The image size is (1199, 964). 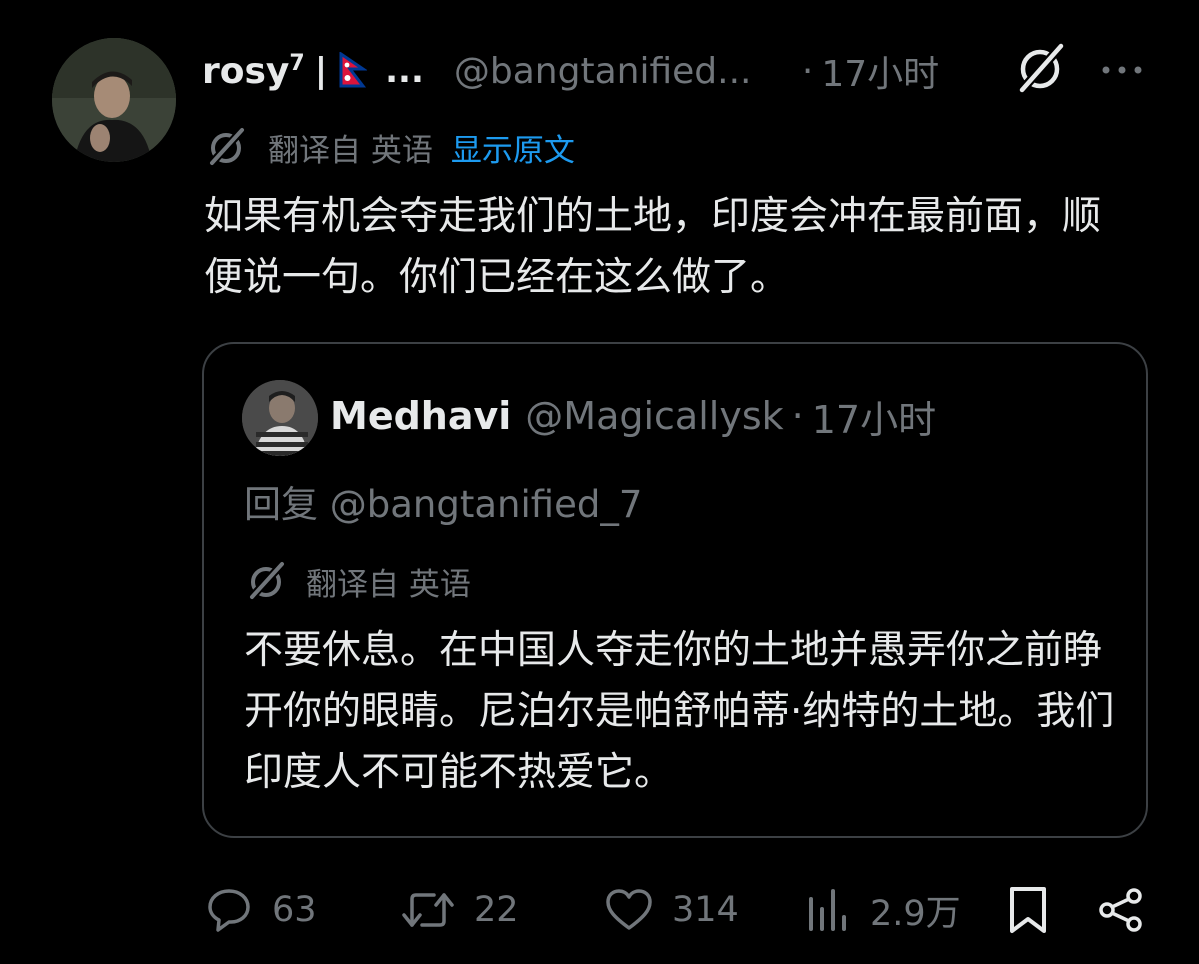 What do you see at coordinates (827, 910) in the screenshot?
I see `analytics-bars-icon` at bounding box center [827, 910].